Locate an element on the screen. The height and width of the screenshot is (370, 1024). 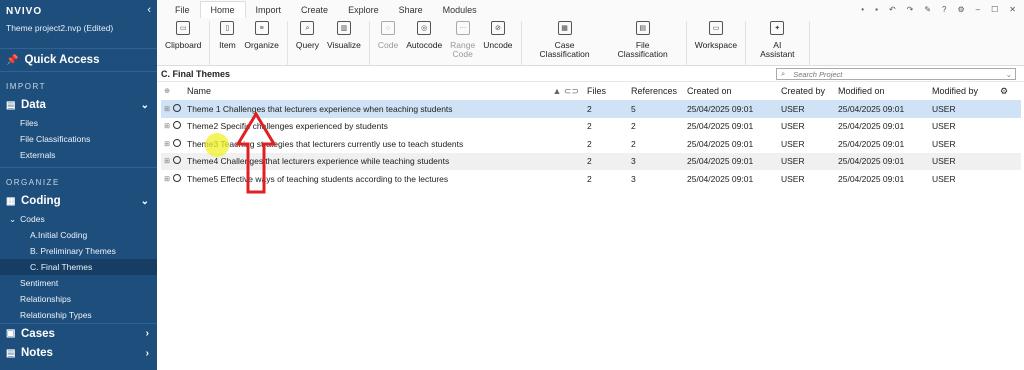
tab-home: Home is located at coordinates (222, 9).